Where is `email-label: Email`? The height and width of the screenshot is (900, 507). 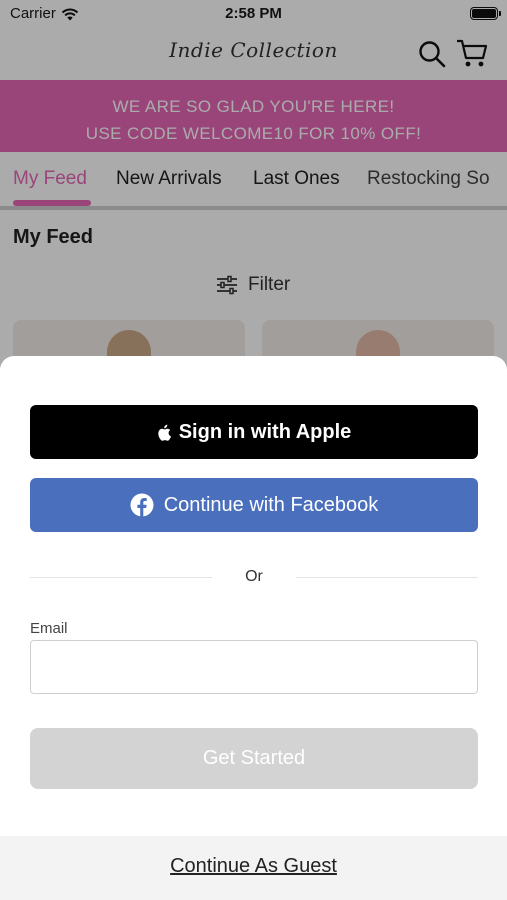 email-label: Email is located at coordinates (49, 628).